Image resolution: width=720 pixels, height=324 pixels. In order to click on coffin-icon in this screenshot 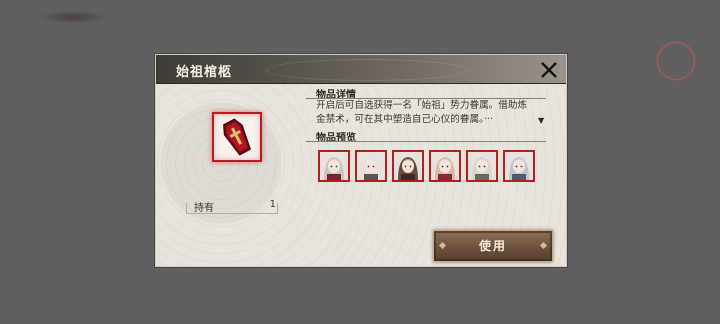, I will do `click(237, 137)`.